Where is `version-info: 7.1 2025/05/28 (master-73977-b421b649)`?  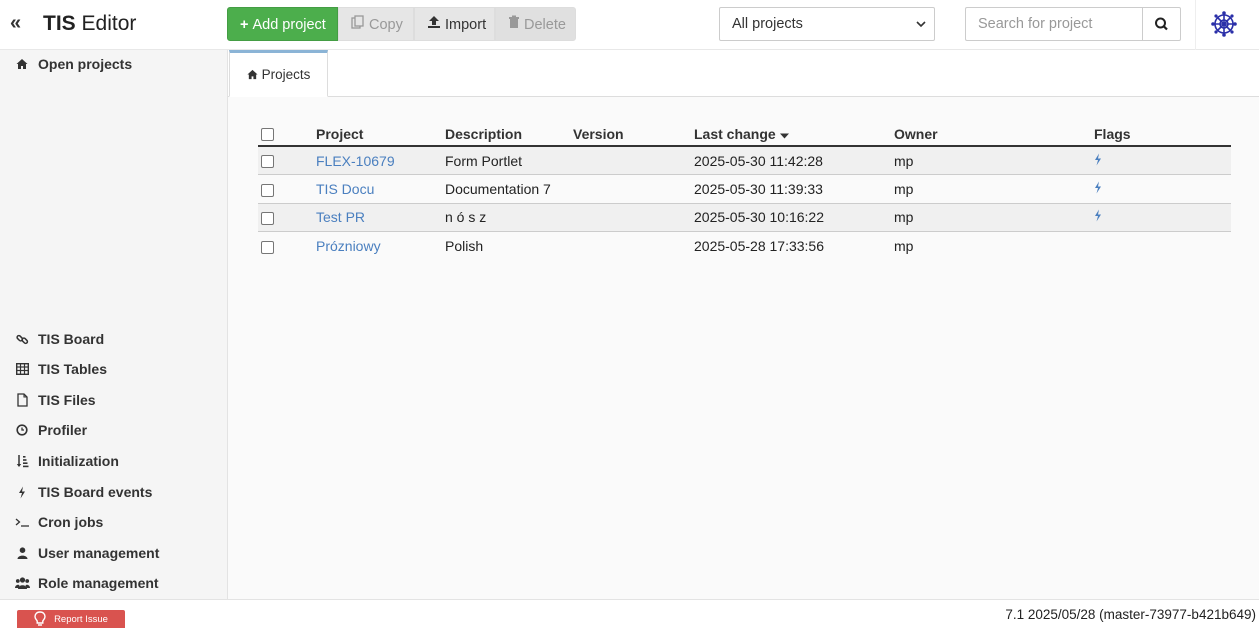
version-info: 7.1 2025/05/28 (master-73977-b421b649) is located at coordinates (1130, 614).